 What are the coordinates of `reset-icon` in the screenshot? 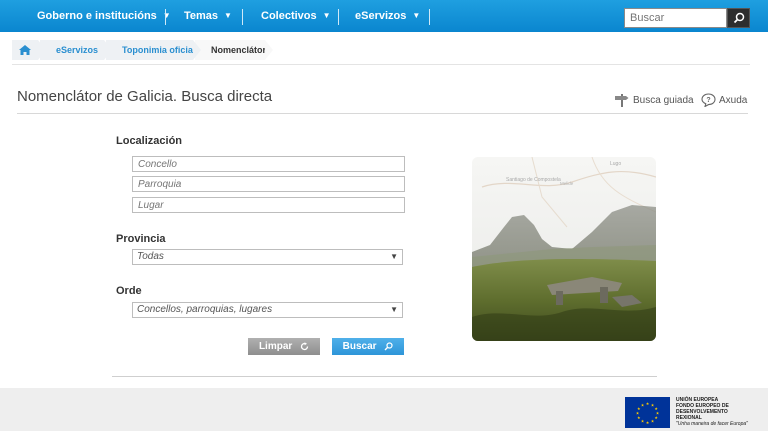 It's located at (304, 346).